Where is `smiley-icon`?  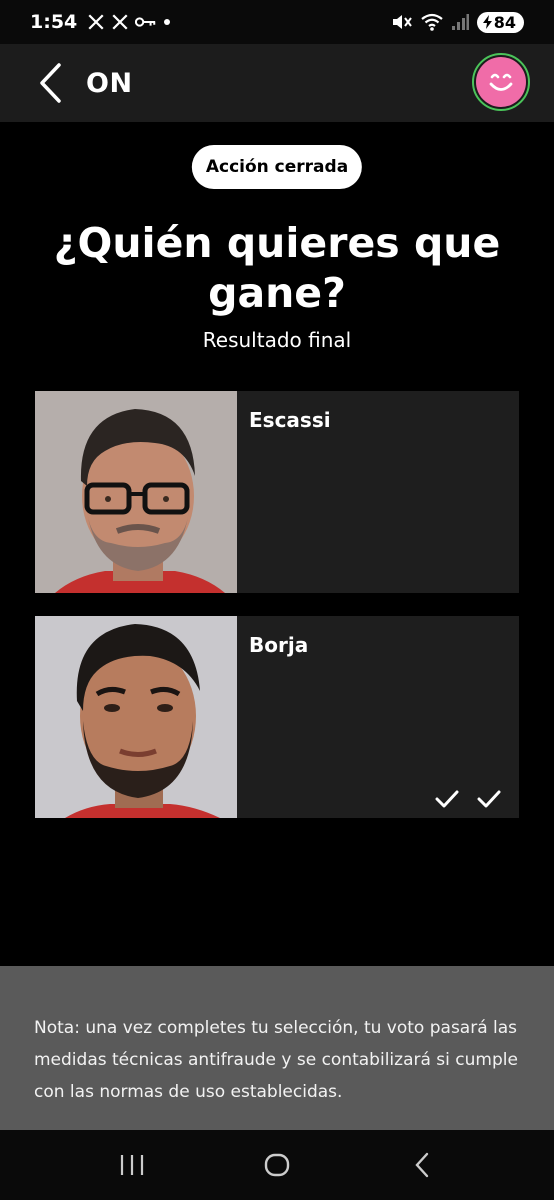 smiley-icon is located at coordinates (501, 82).